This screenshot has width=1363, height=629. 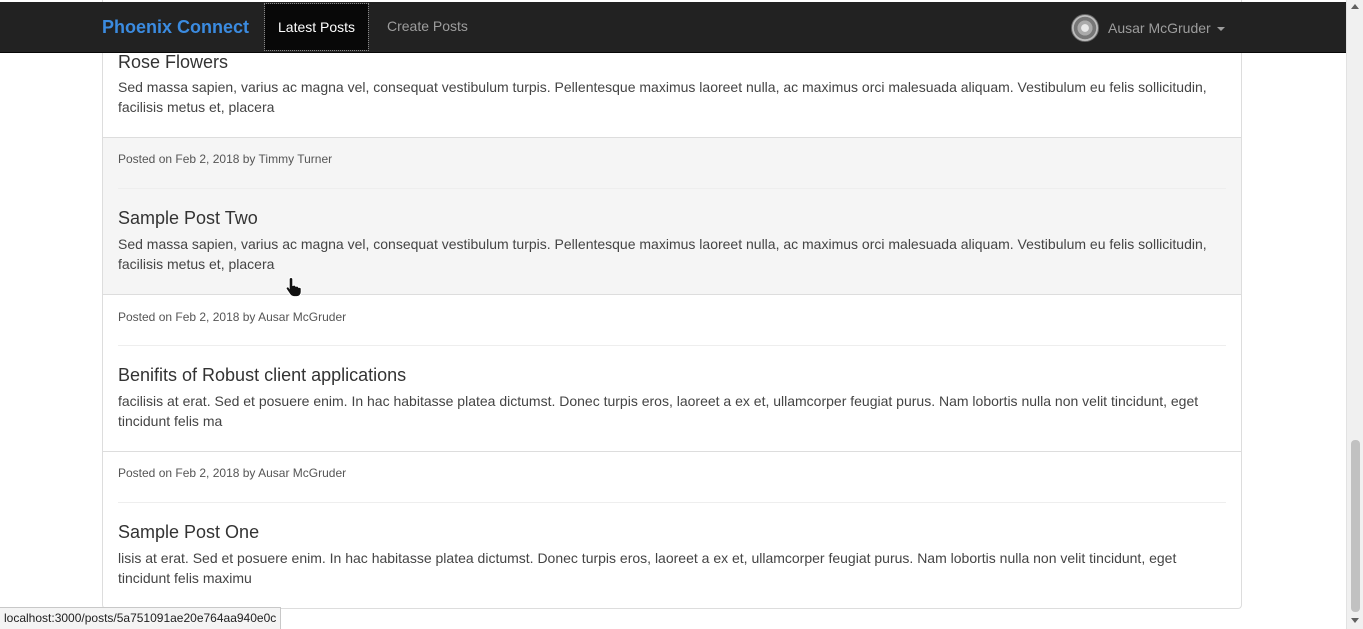 What do you see at coordinates (316, 27) in the screenshot?
I see `nav-latest-posts: Latest Posts` at bounding box center [316, 27].